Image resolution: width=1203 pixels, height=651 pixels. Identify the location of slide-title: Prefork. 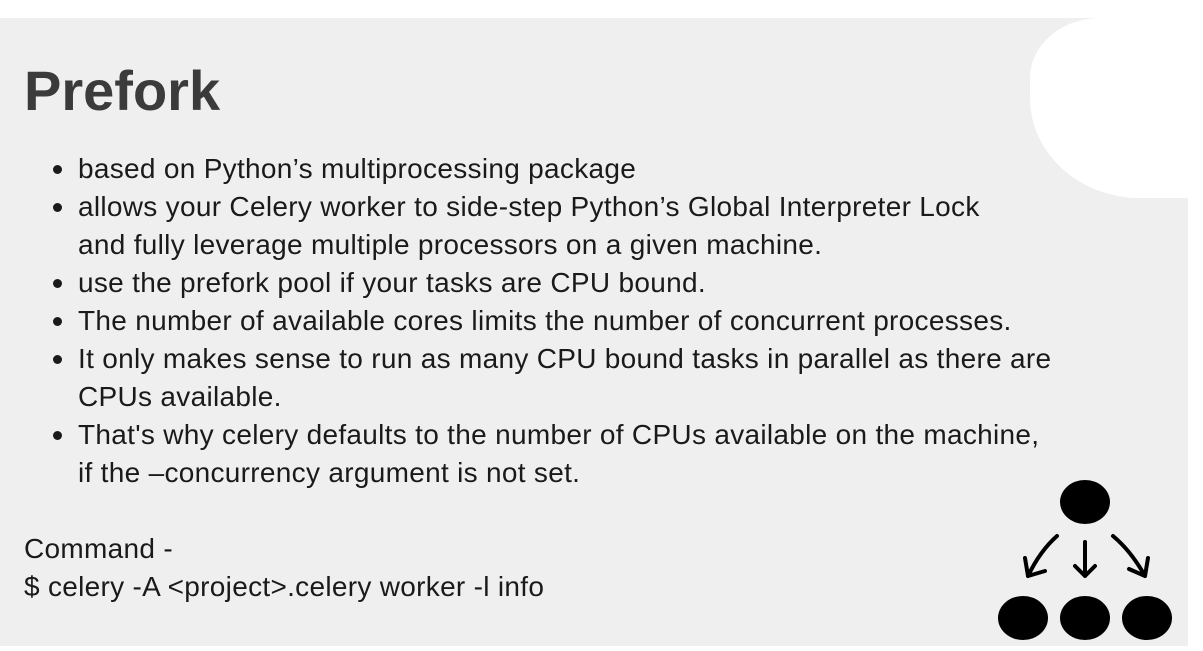
(122, 90).